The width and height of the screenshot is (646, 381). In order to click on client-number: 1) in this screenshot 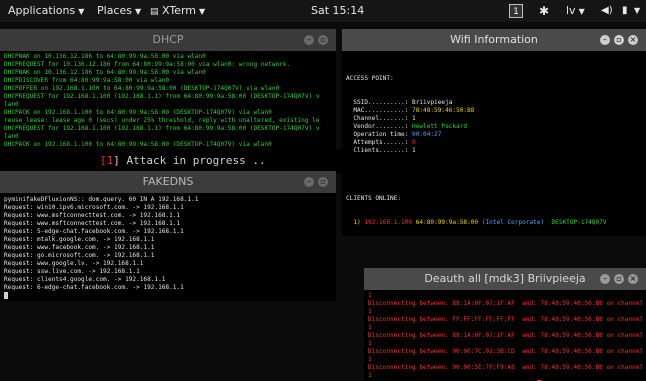, I will do `click(357, 222)`.